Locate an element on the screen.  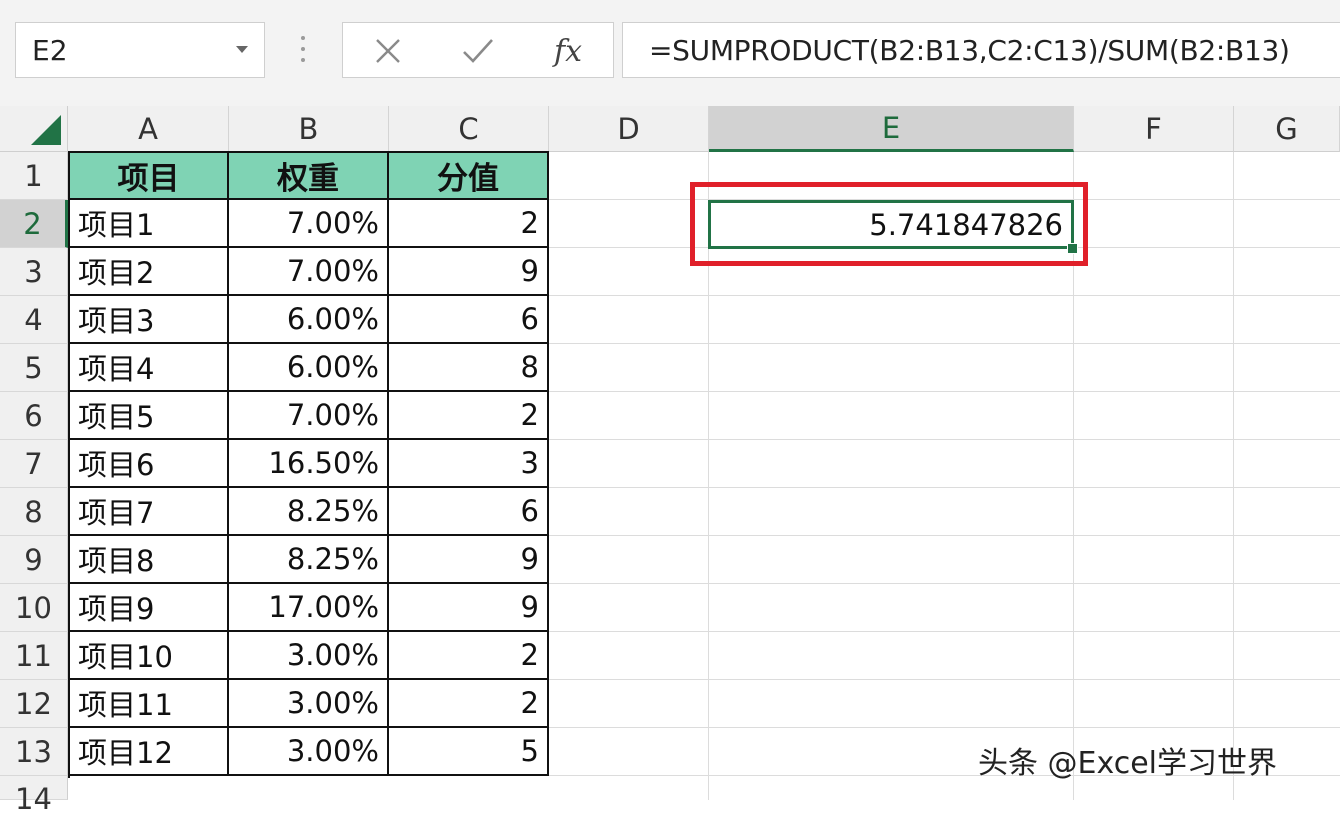
column-header-f: F is located at coordinates (1154, 129).